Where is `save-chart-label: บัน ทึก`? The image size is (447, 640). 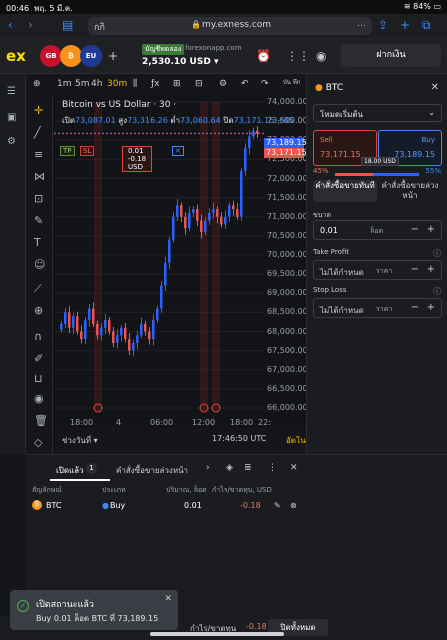 save-chart-label: บัน ทึก is located at coordinates (291, 82).